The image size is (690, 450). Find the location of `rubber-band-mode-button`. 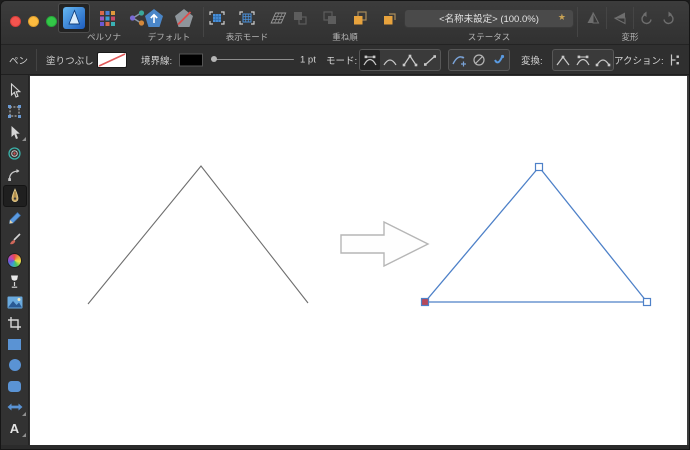

rubber-band-mode-button is located at coordinates (479, 60).